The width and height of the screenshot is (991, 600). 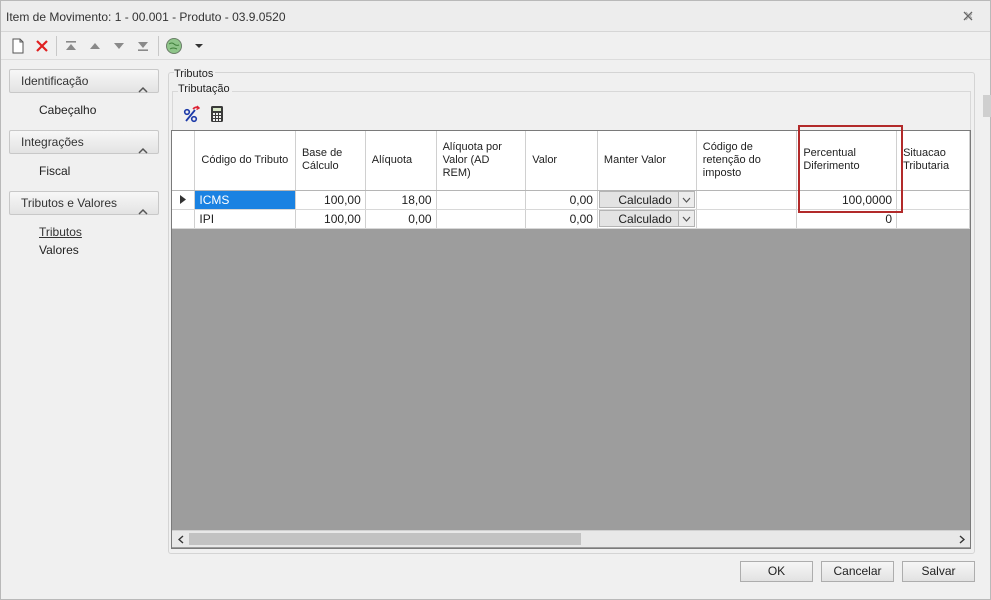 I want to click on horizontal-scrollbar, so click(x=571, y=538).